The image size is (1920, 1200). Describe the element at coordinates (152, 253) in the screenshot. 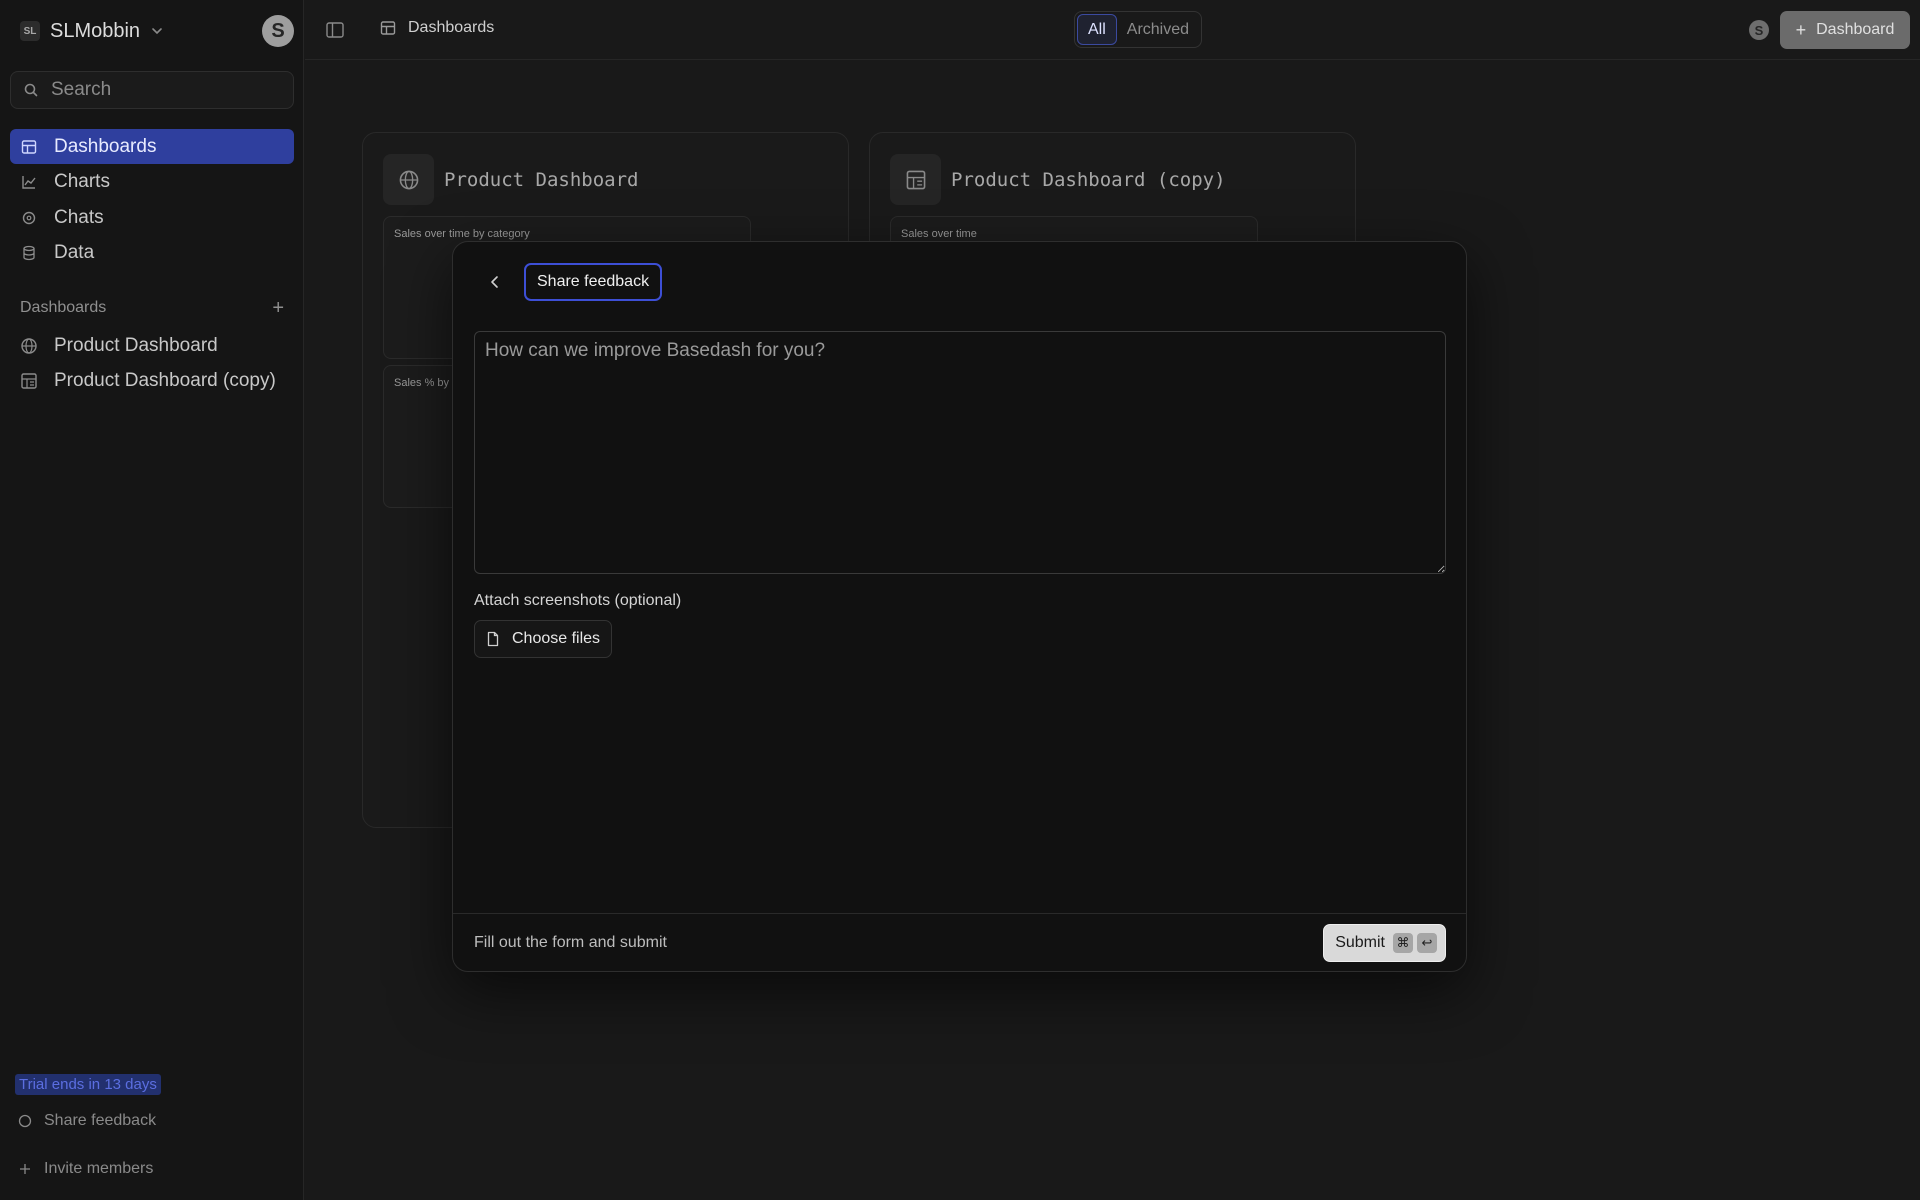

I see `sidebar-item-data: Data` at that location.